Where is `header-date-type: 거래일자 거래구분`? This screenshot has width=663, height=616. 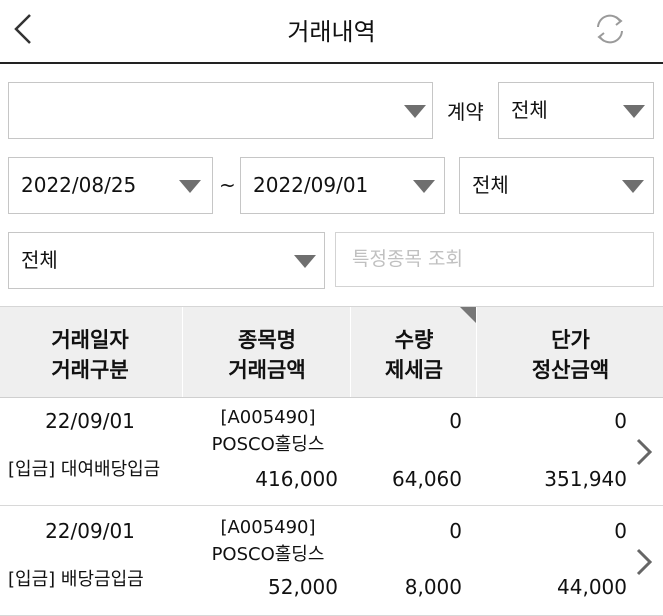 header-date-type: 거래일자 거래구분 is located at coordinates (90, 355).